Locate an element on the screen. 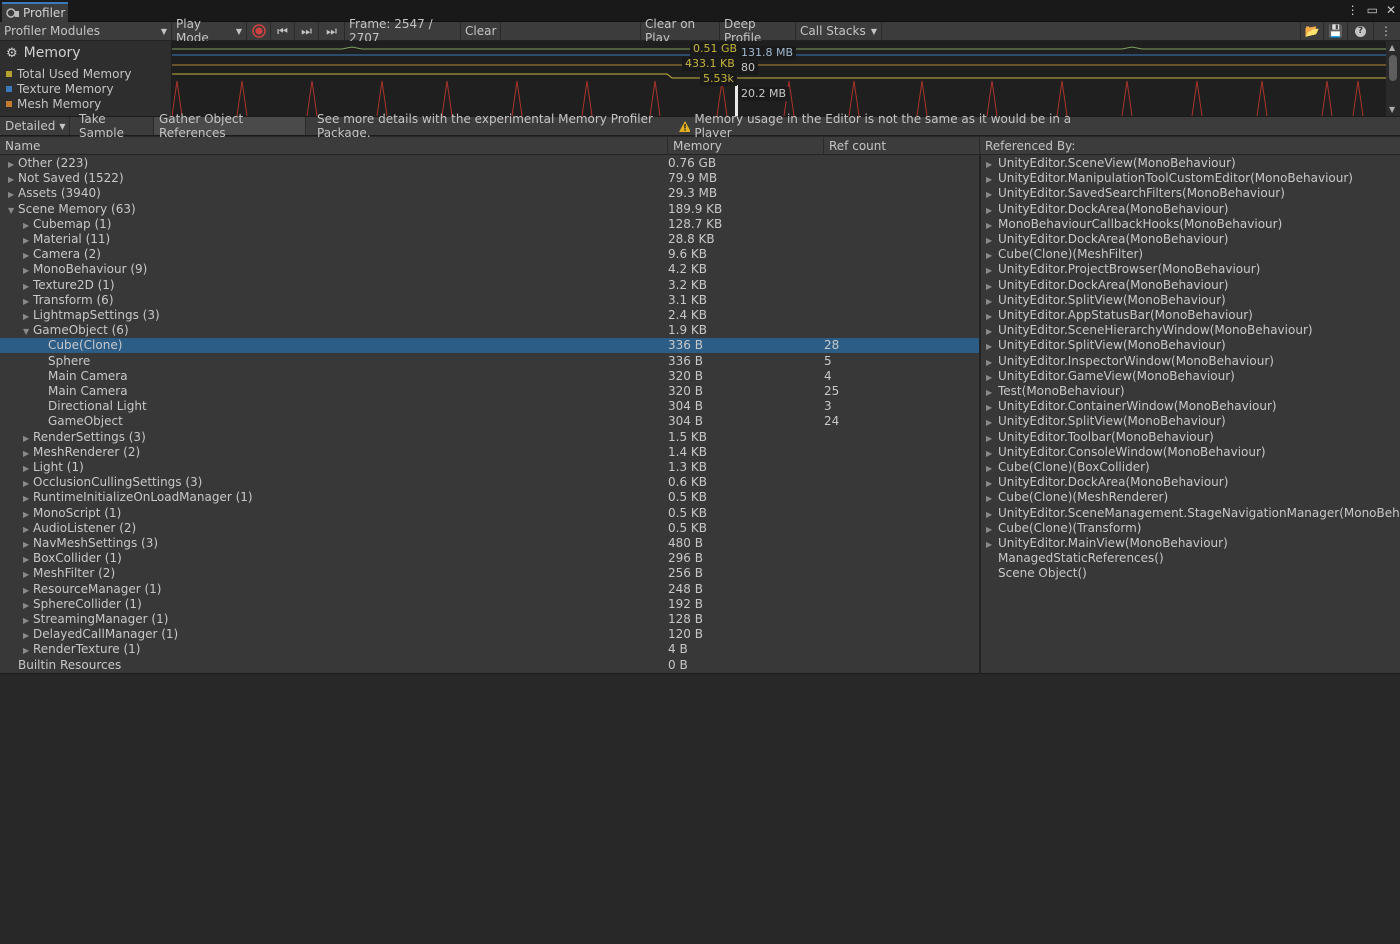  table-row: ▶ Other (223) 0.76 GB is located at coordinates (489, 163).